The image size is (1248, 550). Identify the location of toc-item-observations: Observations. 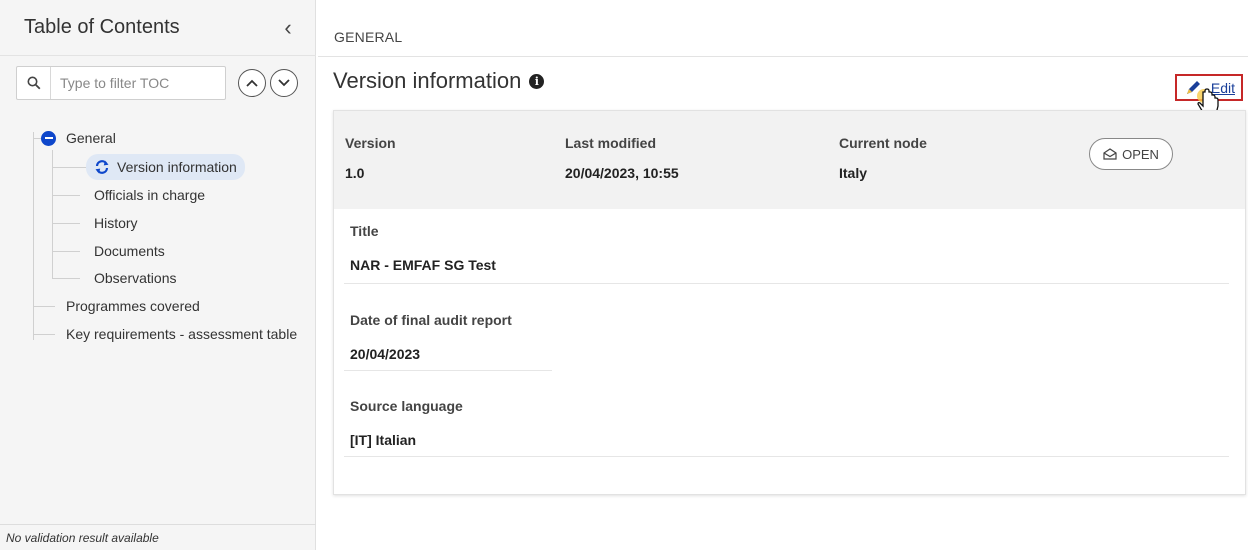
(135, 278).